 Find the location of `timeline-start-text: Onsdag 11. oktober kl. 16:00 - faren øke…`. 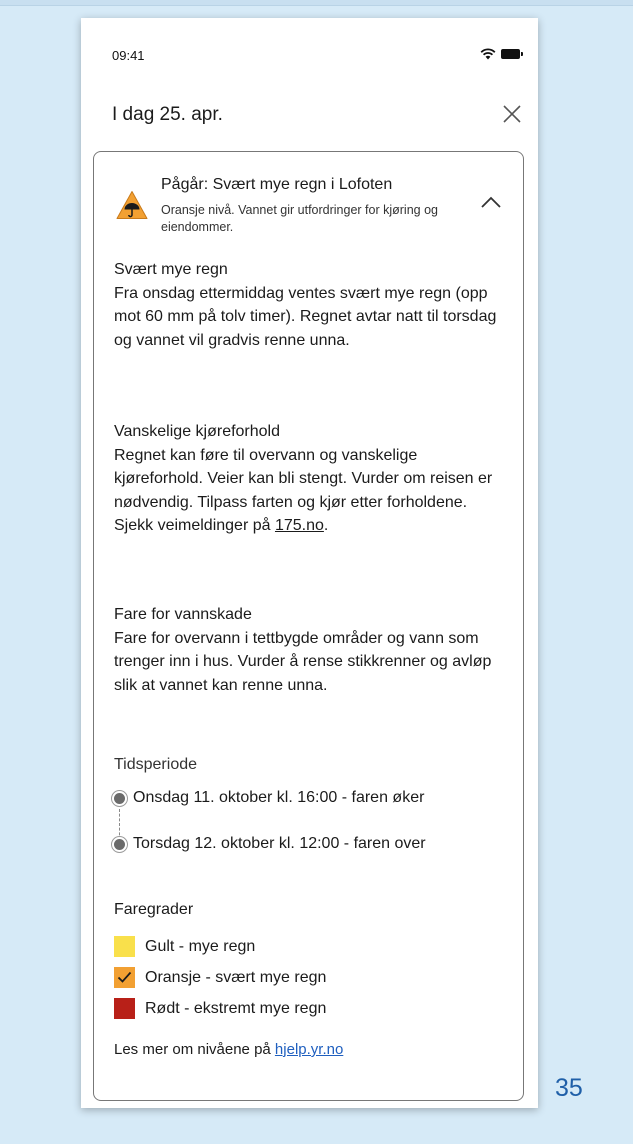

timeline-start-text: Onsdag 11. oktober kl. 16:00 - faren øke… is located at coordinates (279, 797).